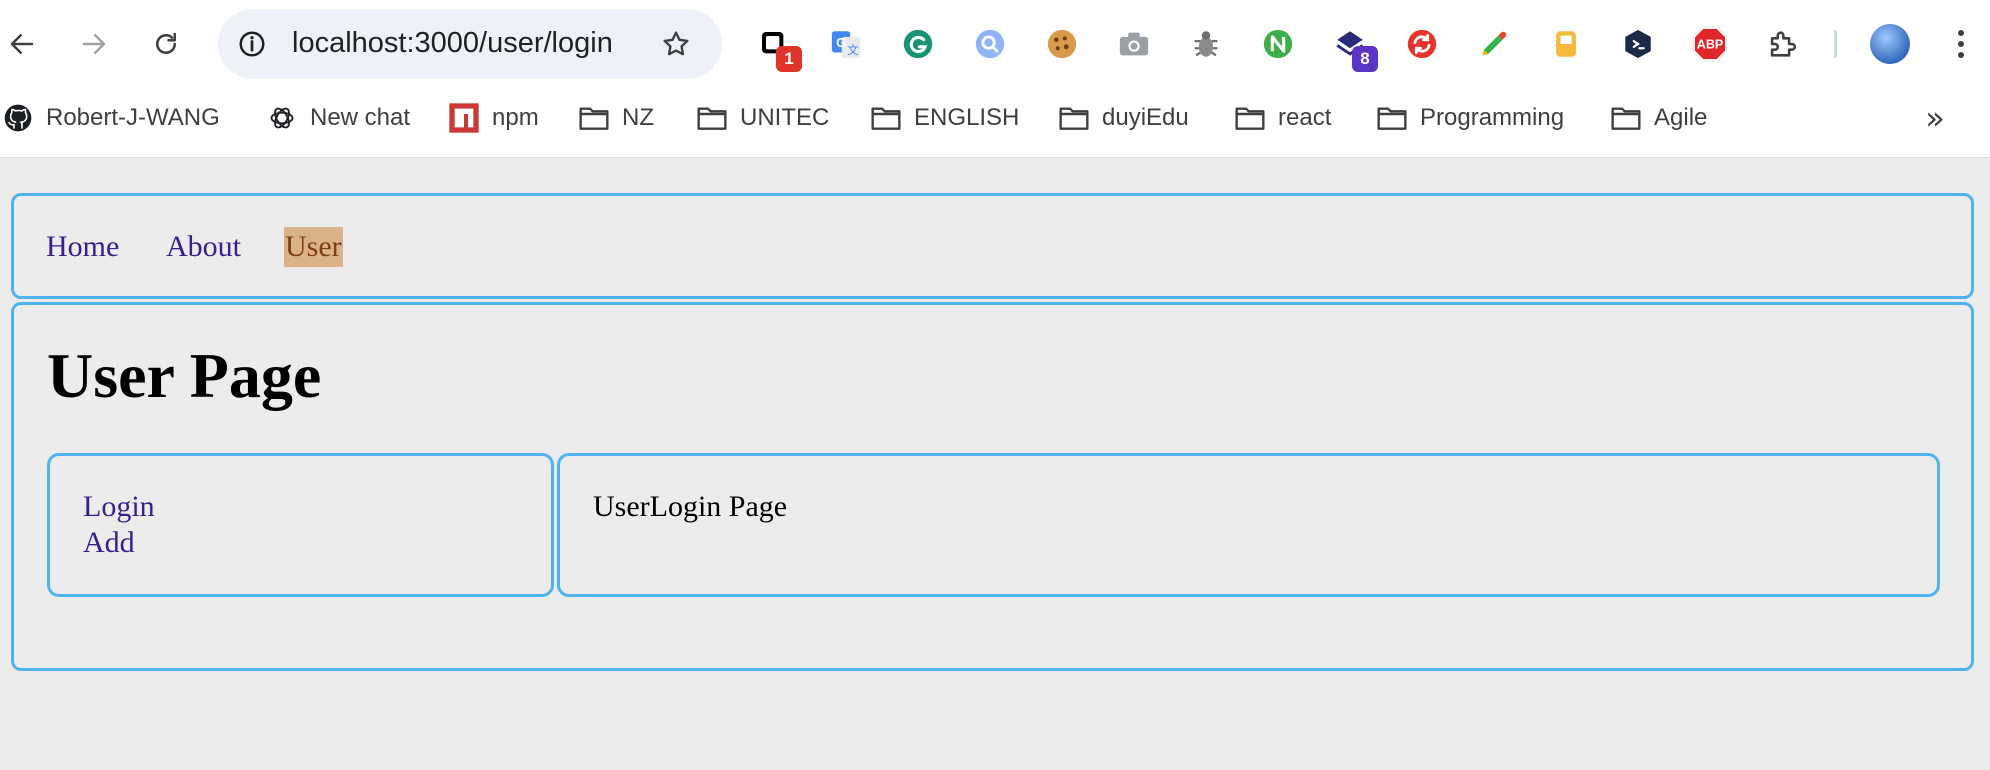 Image resolution: width=1990 pixels, height=770 pixels. I want to click on adblock-plus-icon: ABP, so click(1710, 44).